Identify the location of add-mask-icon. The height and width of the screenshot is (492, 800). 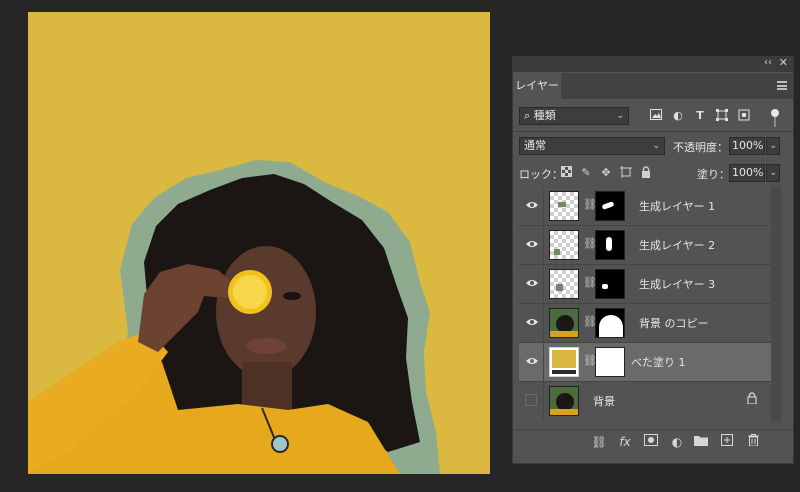
(651, 442).